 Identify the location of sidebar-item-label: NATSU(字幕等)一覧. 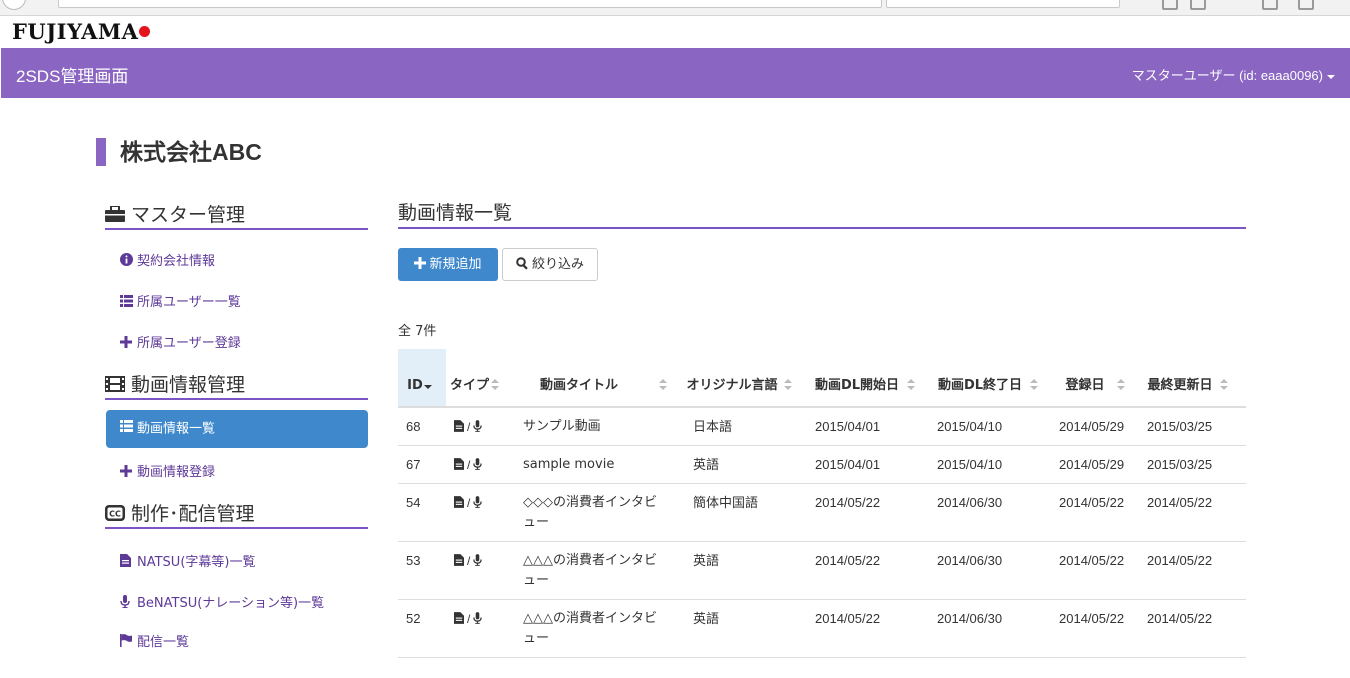
(196, 562).